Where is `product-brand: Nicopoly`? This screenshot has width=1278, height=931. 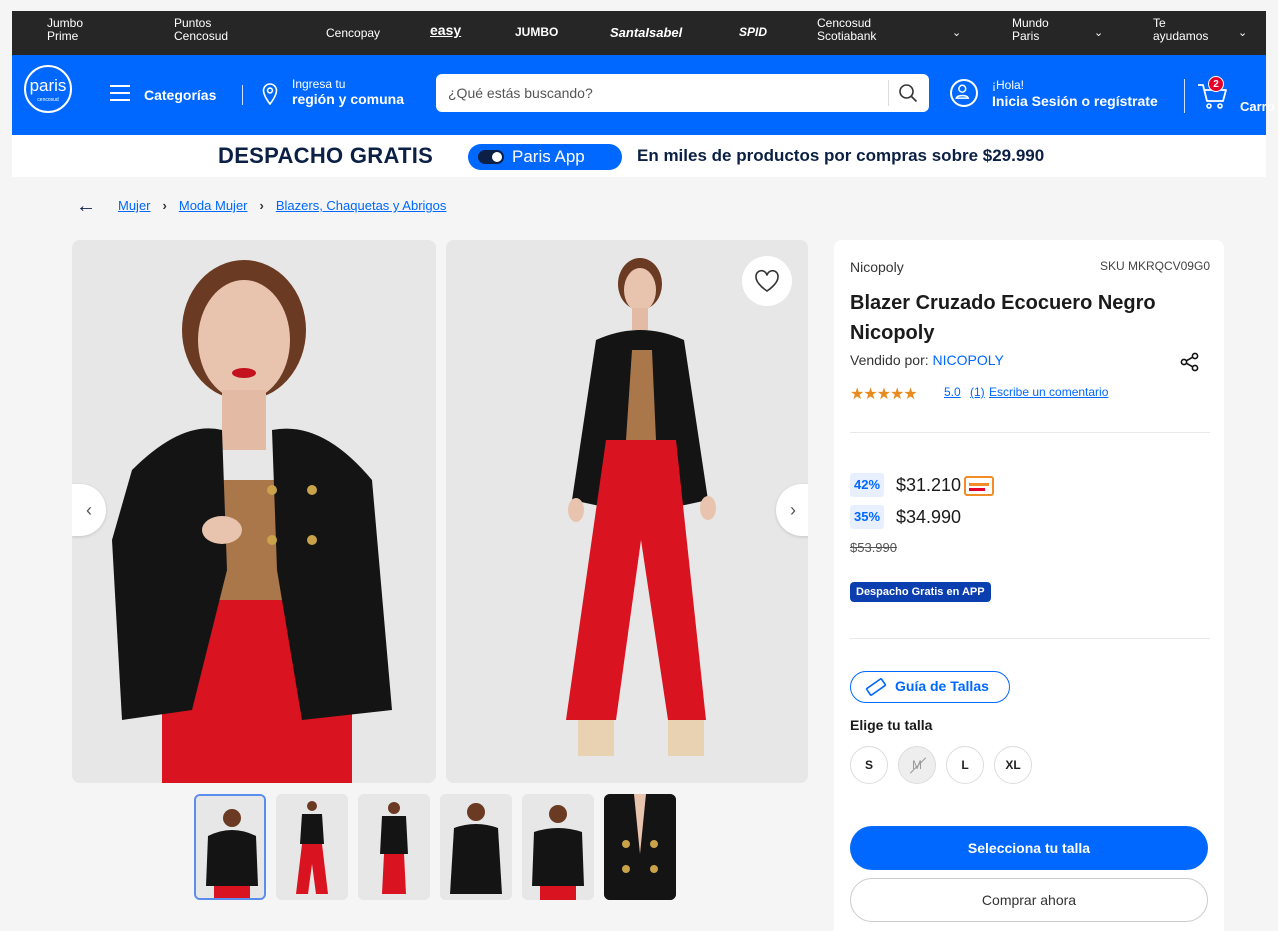 product-brand: Nicopoly is located at coordinates (877, 267).